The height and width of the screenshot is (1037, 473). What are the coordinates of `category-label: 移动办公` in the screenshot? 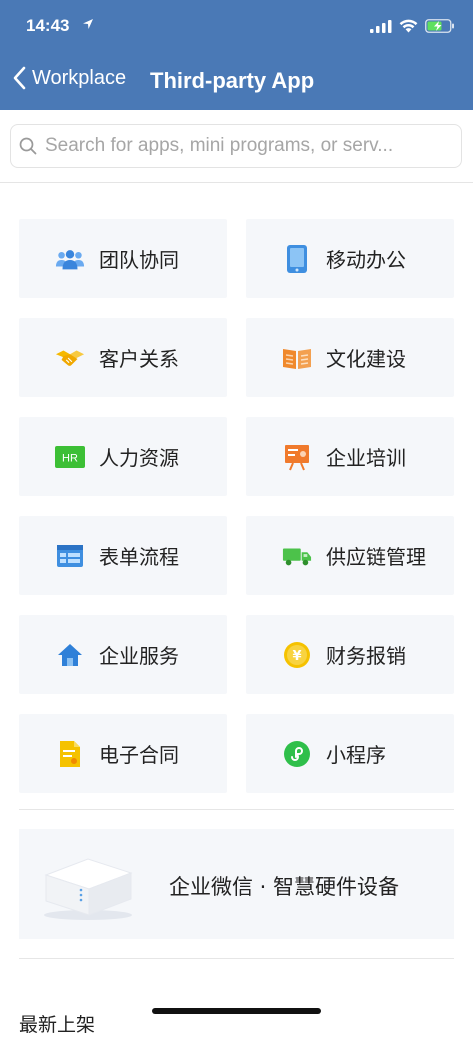 It's located at (366, 260).